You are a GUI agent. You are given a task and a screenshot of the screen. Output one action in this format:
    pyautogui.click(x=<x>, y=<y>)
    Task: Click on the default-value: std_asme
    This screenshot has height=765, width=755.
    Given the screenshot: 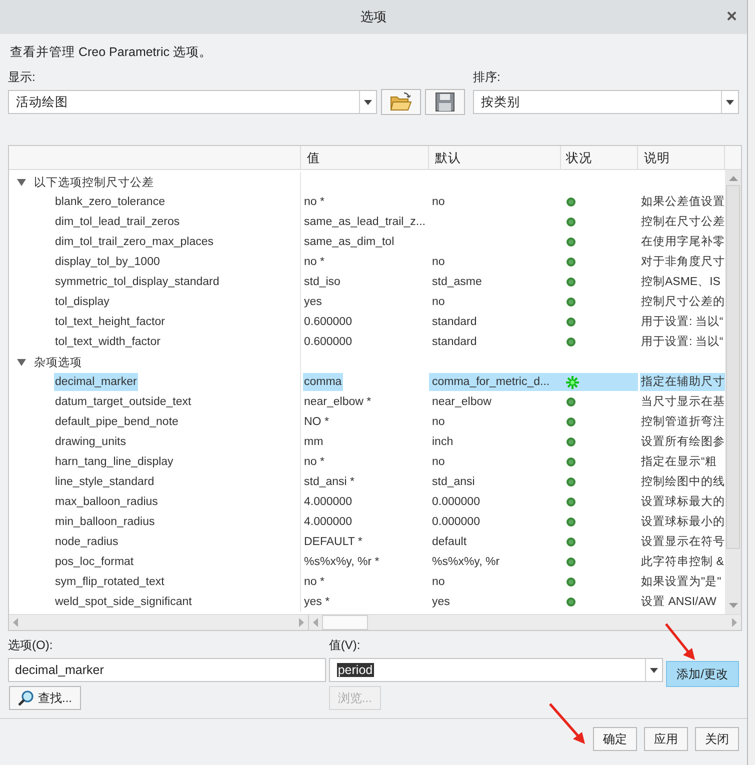 What is the action you would take?
    pyautogui.click(x=457, y=282)
    